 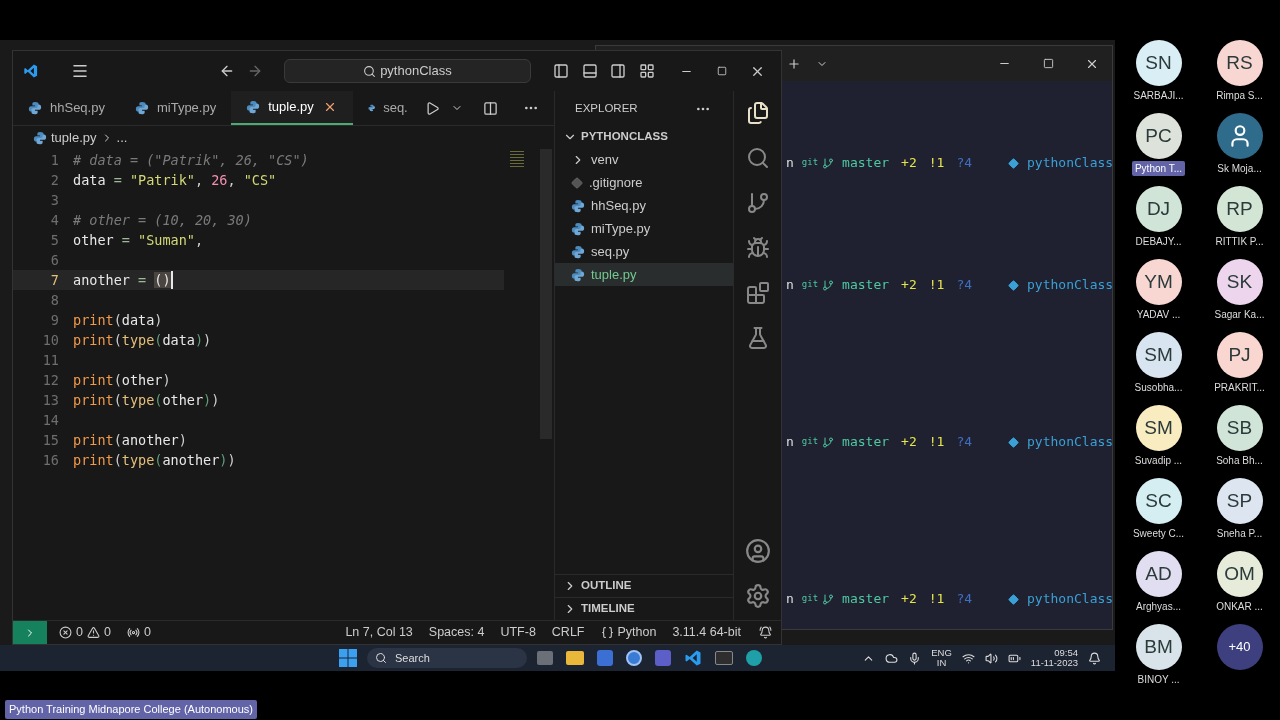 What do you see at coordinates (936, 163) in the screenshot?
I see `modified-count: !1` at bounding box center [936, 163].